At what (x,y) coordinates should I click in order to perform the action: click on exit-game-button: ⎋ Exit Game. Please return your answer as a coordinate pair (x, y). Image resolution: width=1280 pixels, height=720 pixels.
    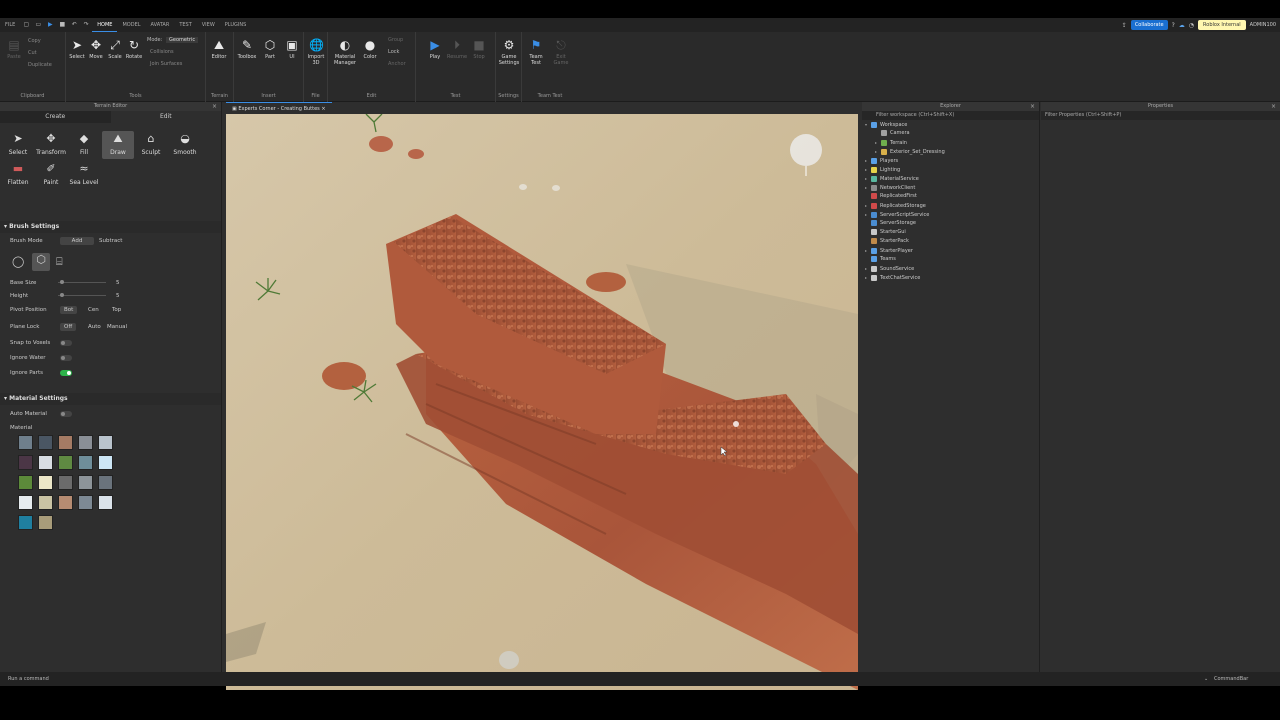
    Looking at the image, I should click on (561, 51).